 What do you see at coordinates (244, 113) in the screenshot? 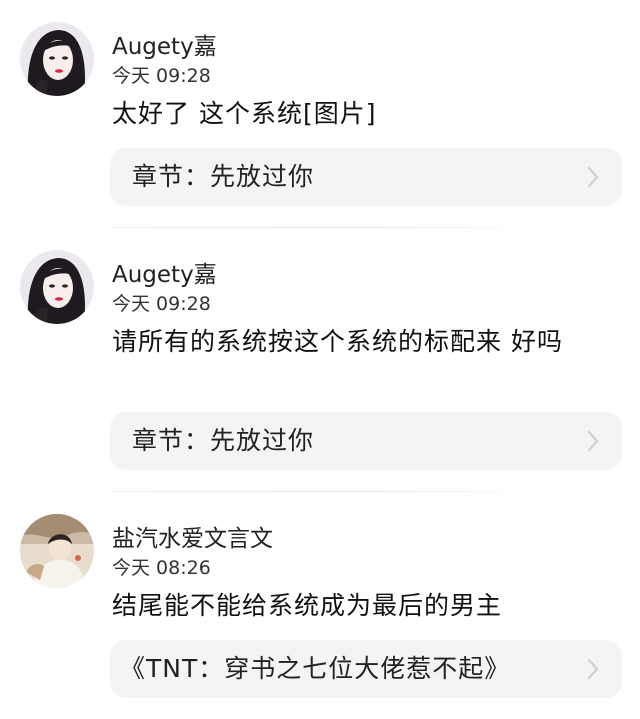
I see `comment-text: 太好了 这个系统[图片]` at bounding box center [244, 113].